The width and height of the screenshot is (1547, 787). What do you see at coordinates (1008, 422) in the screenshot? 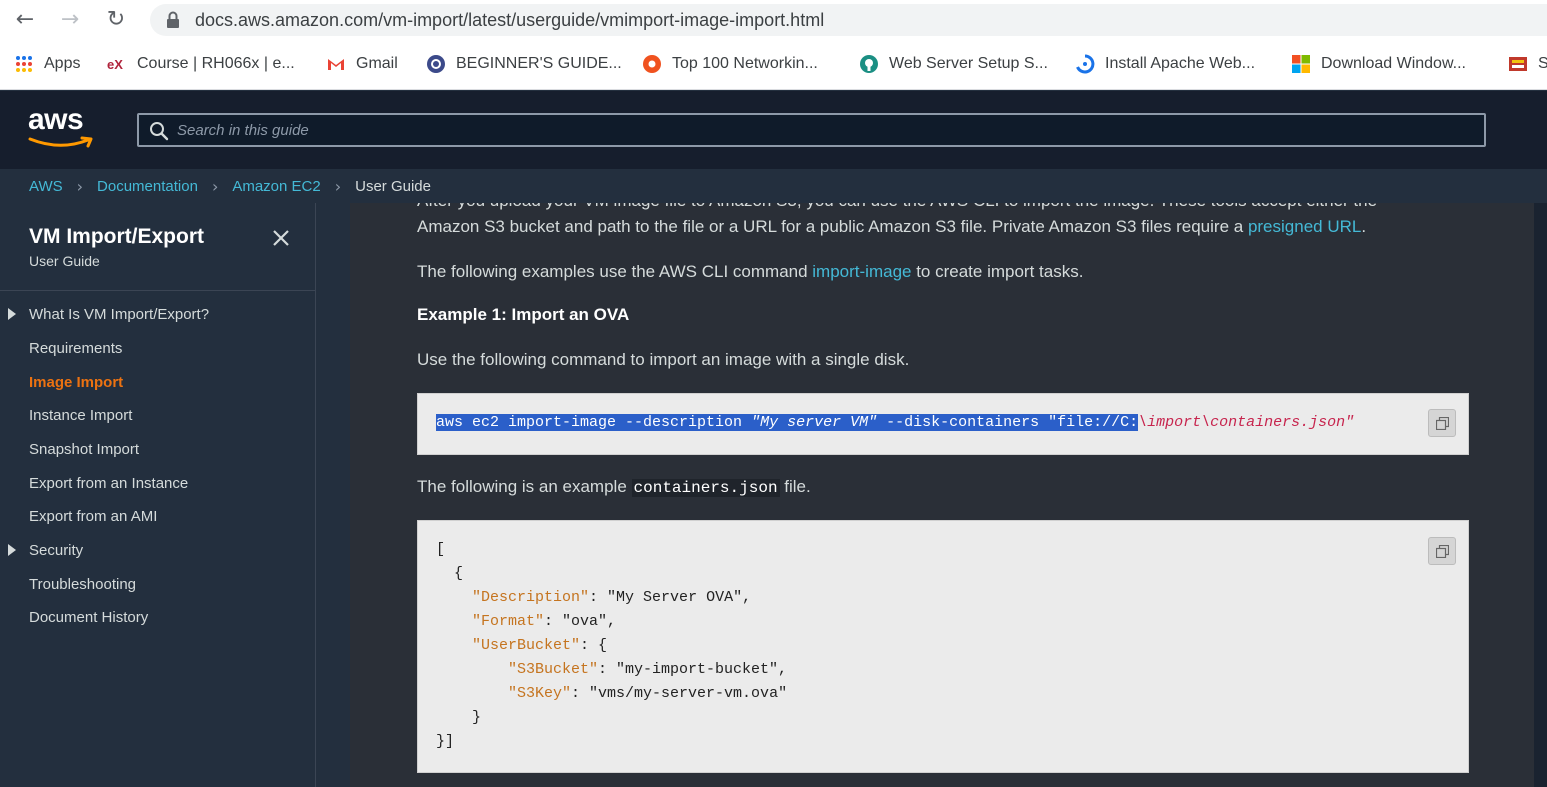
I see `command-text: --disk-containers "file://C:` at bounding box center [1008, 422].